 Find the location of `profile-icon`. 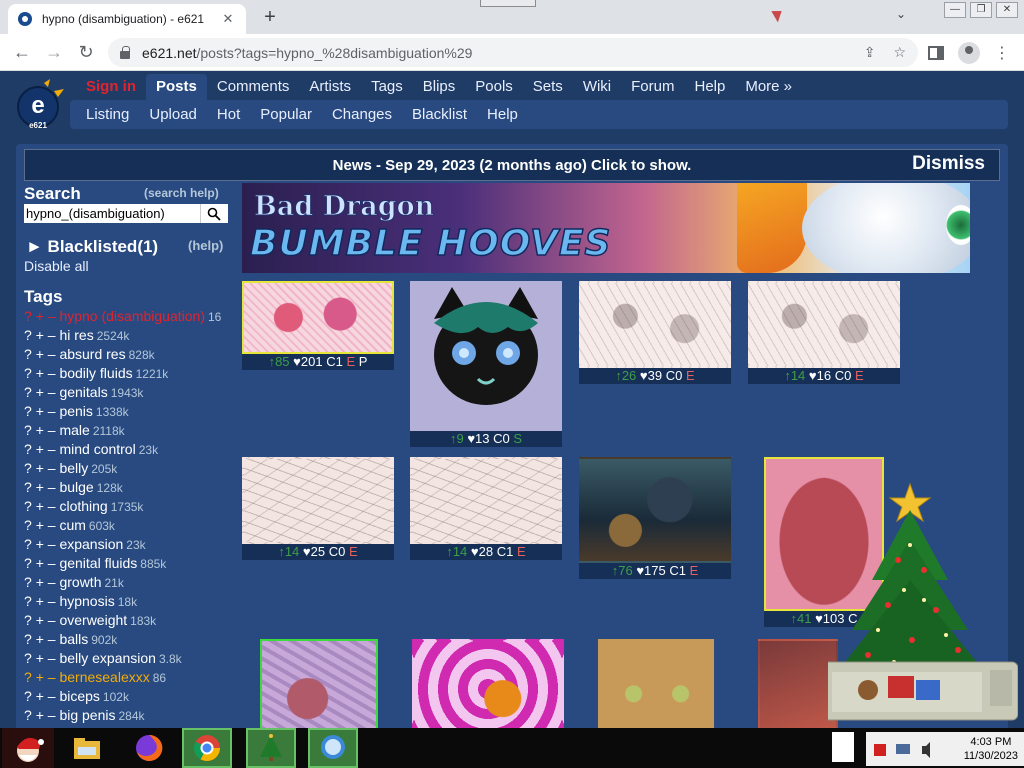

profile-icon is located at coordinates (969, 53).